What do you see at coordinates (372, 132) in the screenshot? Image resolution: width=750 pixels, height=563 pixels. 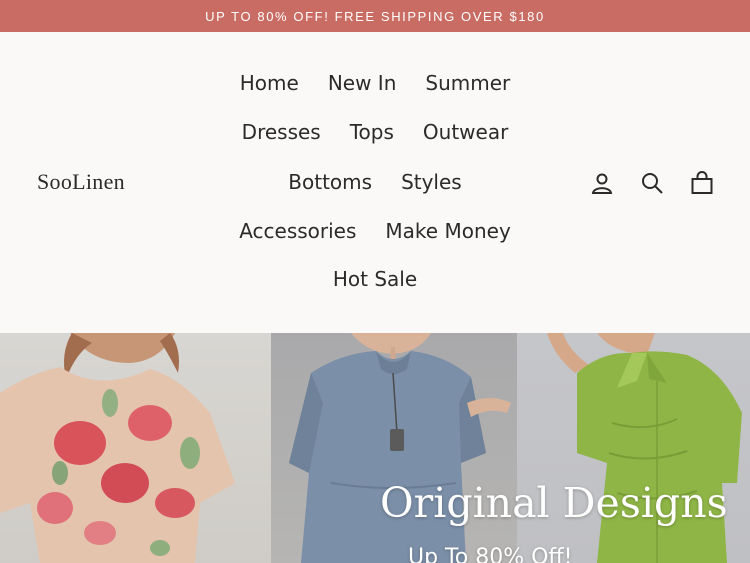 I see `nav-link-tops: Tops` at bounding box center [372, 132].